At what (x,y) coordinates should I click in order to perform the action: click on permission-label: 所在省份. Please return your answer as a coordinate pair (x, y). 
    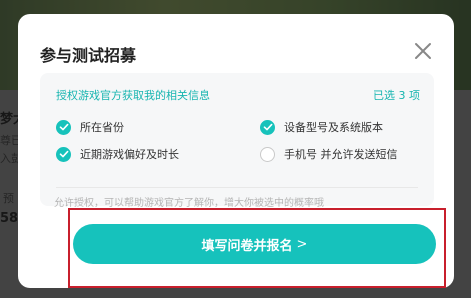
    Looking at the image, I should click on (102, 127).